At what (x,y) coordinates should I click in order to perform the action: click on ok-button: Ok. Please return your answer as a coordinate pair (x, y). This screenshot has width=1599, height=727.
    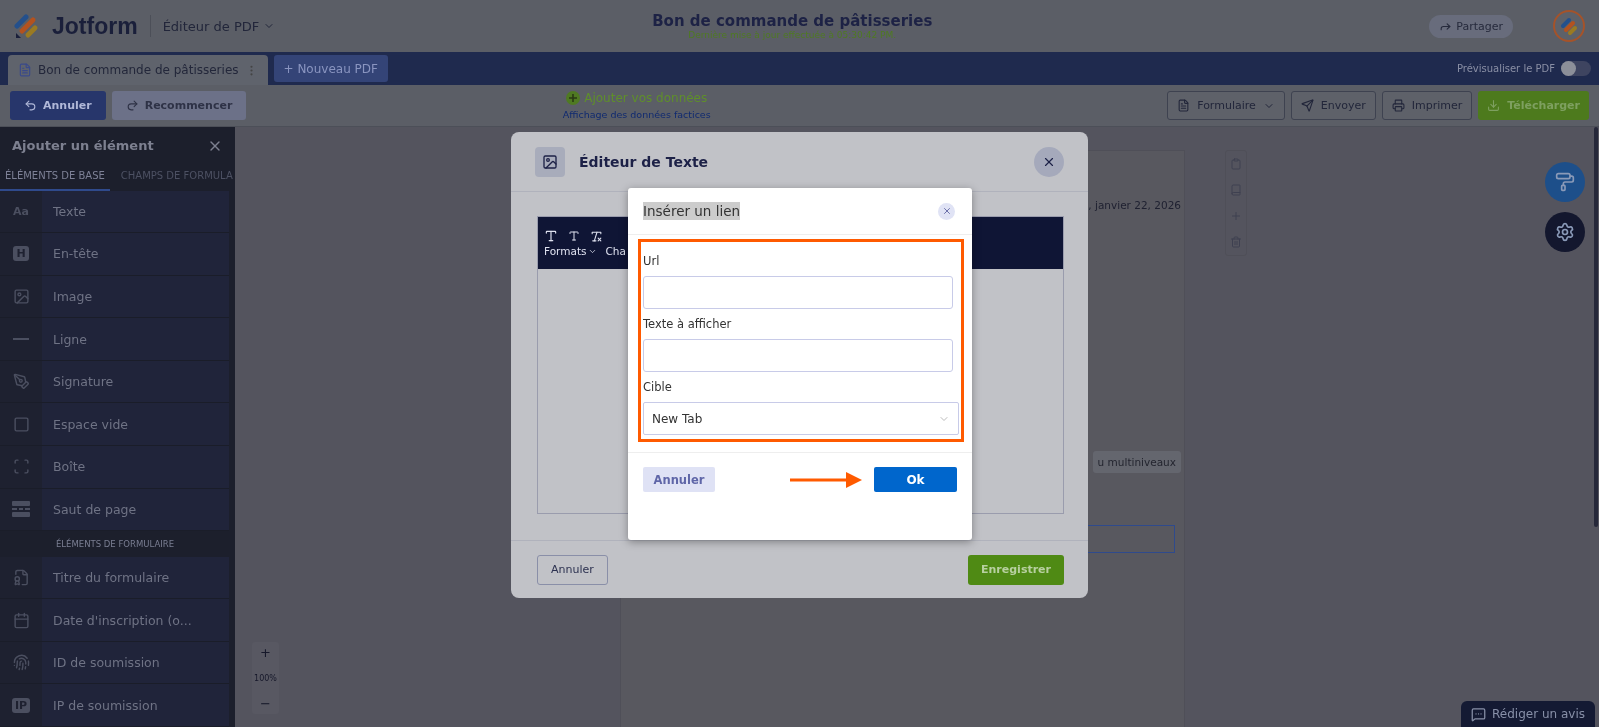
    Looking at the image, I should click on (915, 479).